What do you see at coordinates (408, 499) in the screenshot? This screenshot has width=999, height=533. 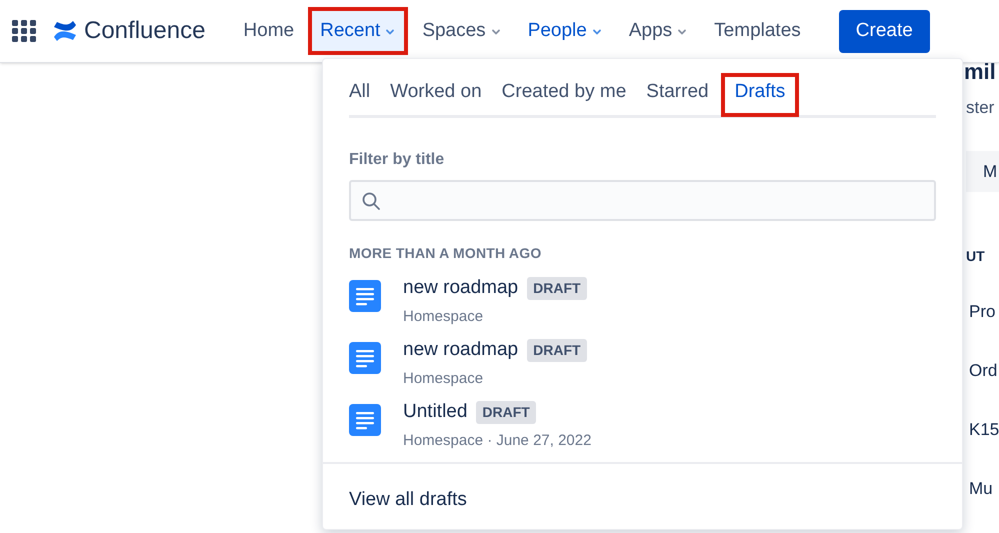 I see `view-all-drafts-link: View all drafts` at bounding box center [408, 499].